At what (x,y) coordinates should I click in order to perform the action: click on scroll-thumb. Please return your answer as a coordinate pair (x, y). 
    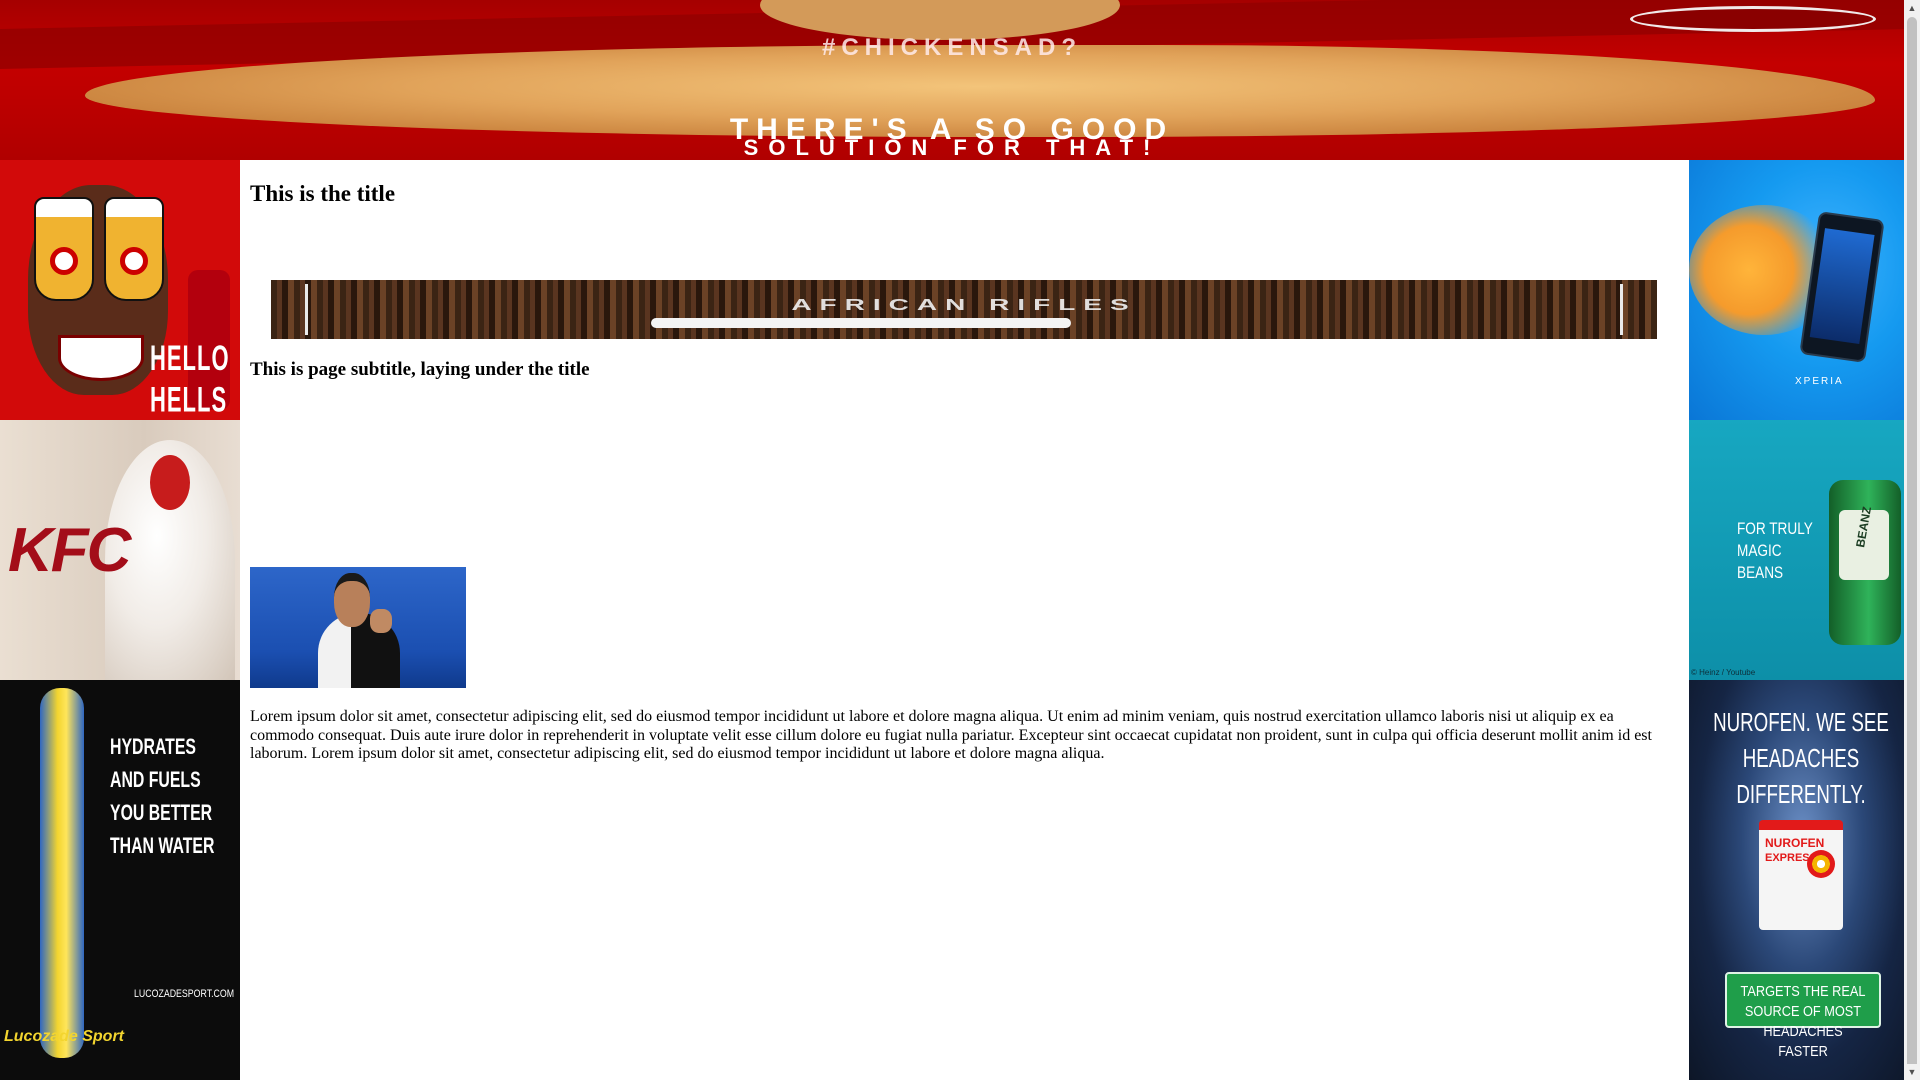
    Looking at the image, I should click on (1912, 543).